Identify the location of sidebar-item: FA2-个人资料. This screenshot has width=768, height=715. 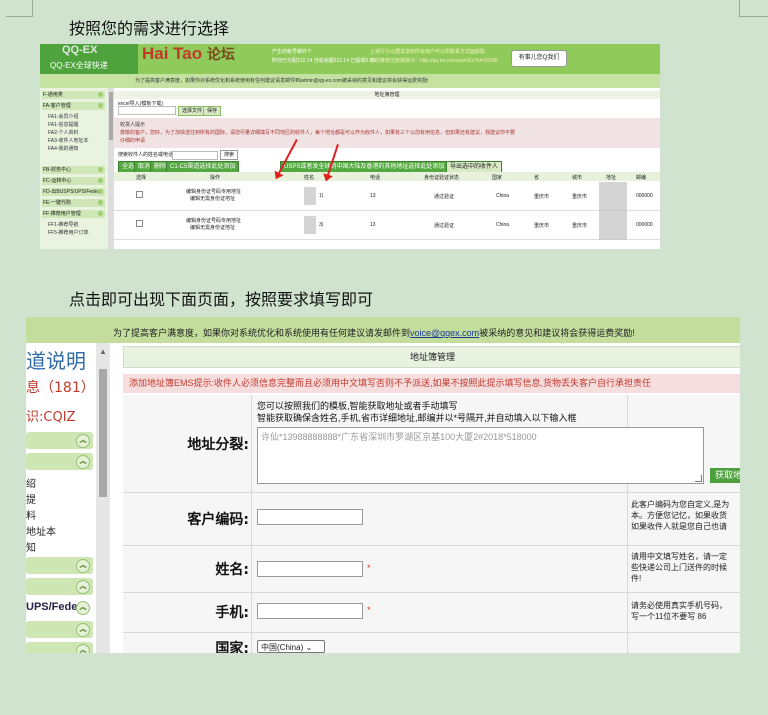
(63, 132).